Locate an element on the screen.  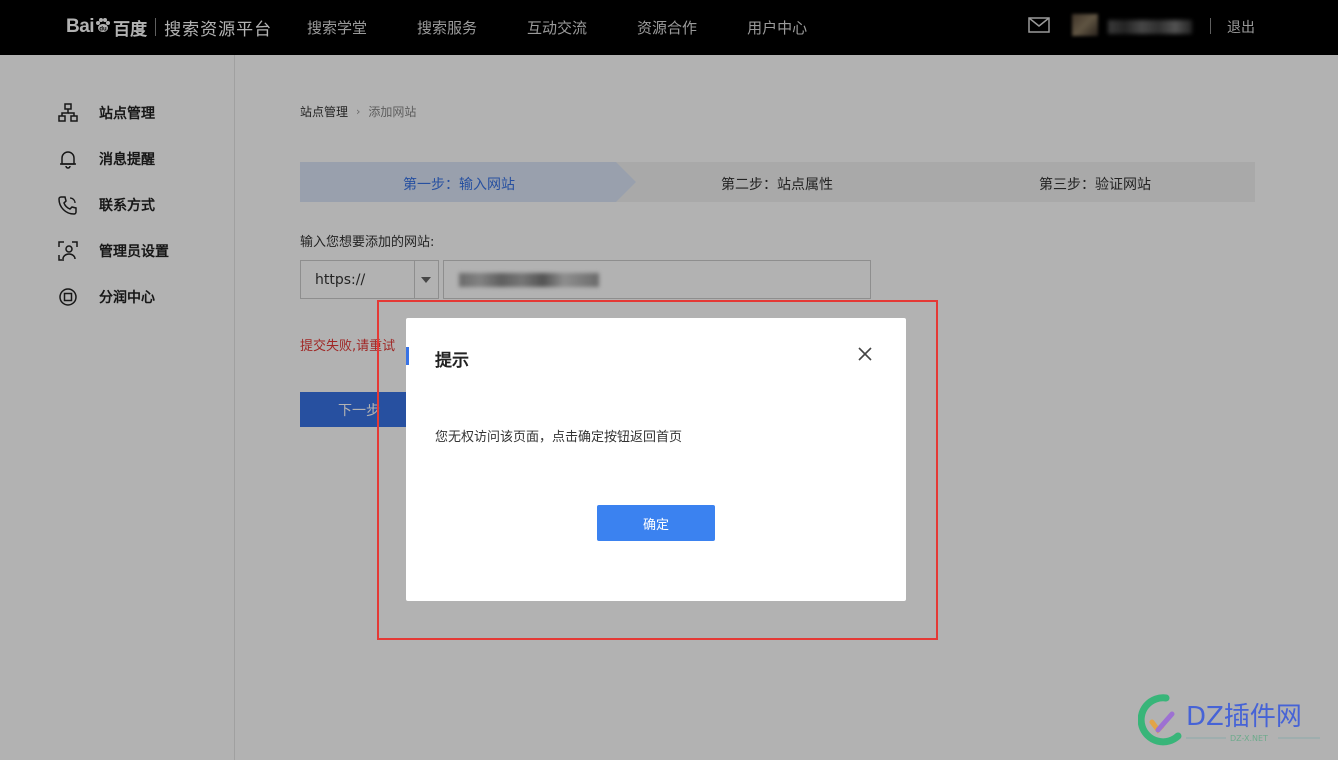
watermark-sub: DZ-X.NET is located at coordinates (1249, 738).